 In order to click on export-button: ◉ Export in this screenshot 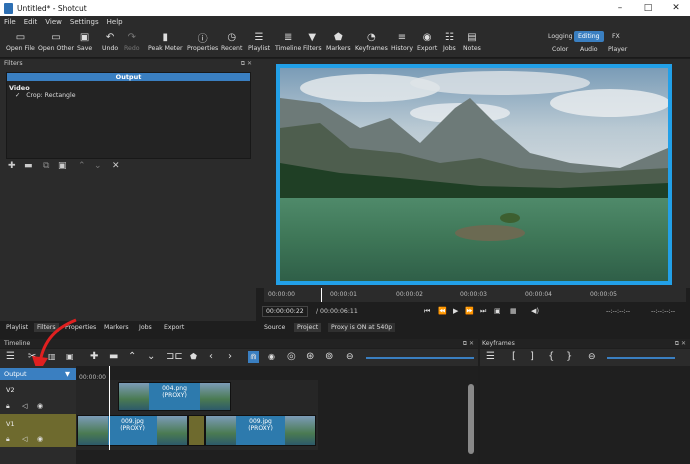, I will do `click(427, 42)`.